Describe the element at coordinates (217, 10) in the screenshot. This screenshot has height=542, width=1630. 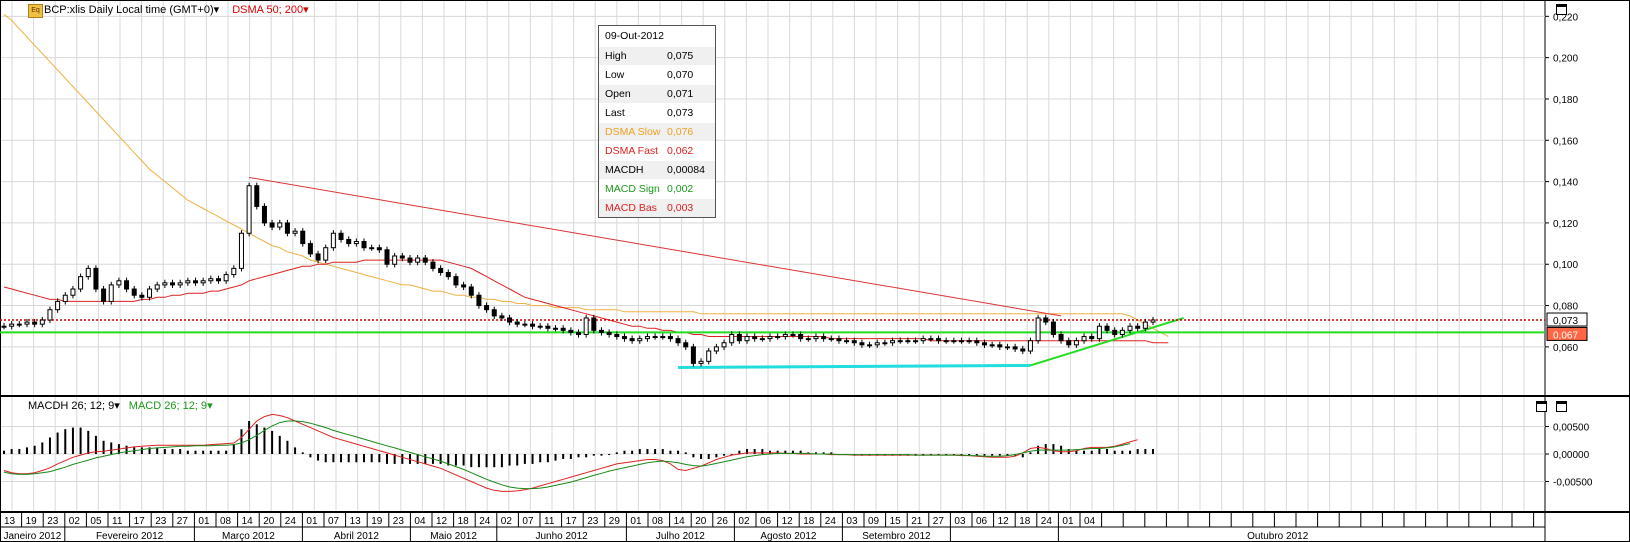
I see `instrument-dropdown-icon: ▾` at that location.